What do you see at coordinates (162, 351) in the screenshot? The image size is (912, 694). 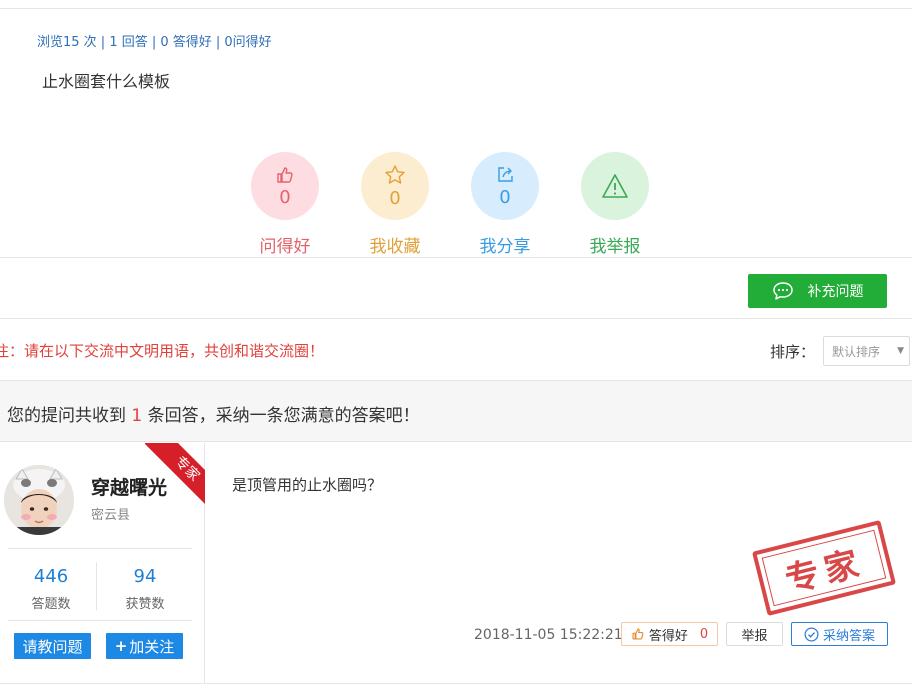 I see `civility-notice: 注：请在以下交流中文明用语，共创和谐交流圈！` at bounding box center [162, 351].